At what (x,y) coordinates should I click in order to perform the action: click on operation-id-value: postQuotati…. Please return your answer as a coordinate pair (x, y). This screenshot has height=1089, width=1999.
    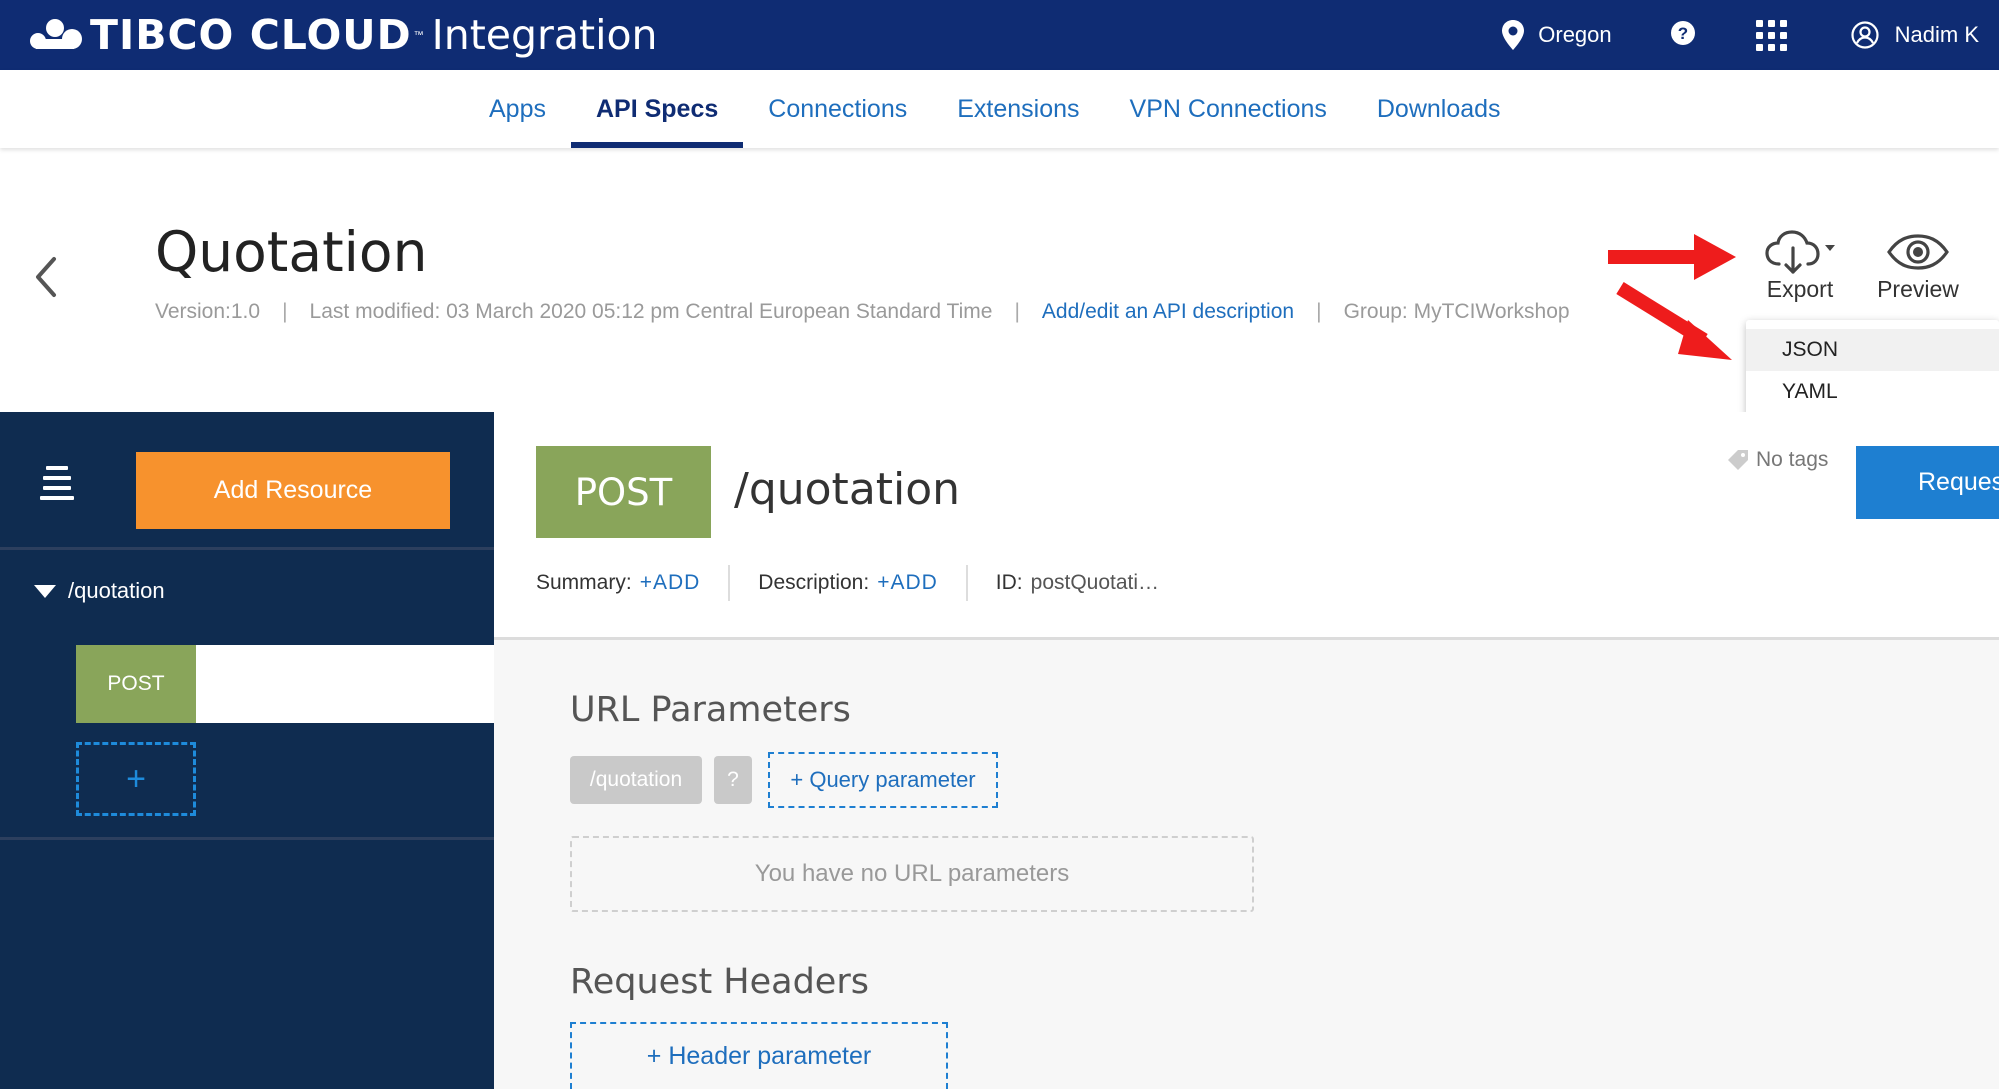
    Looking at the image, I should click on (1095, 583).